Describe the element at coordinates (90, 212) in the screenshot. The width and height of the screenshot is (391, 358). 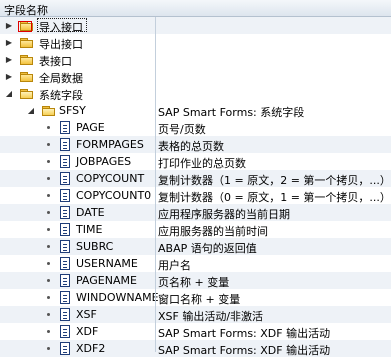
I see `field-name: DATE` at that location.